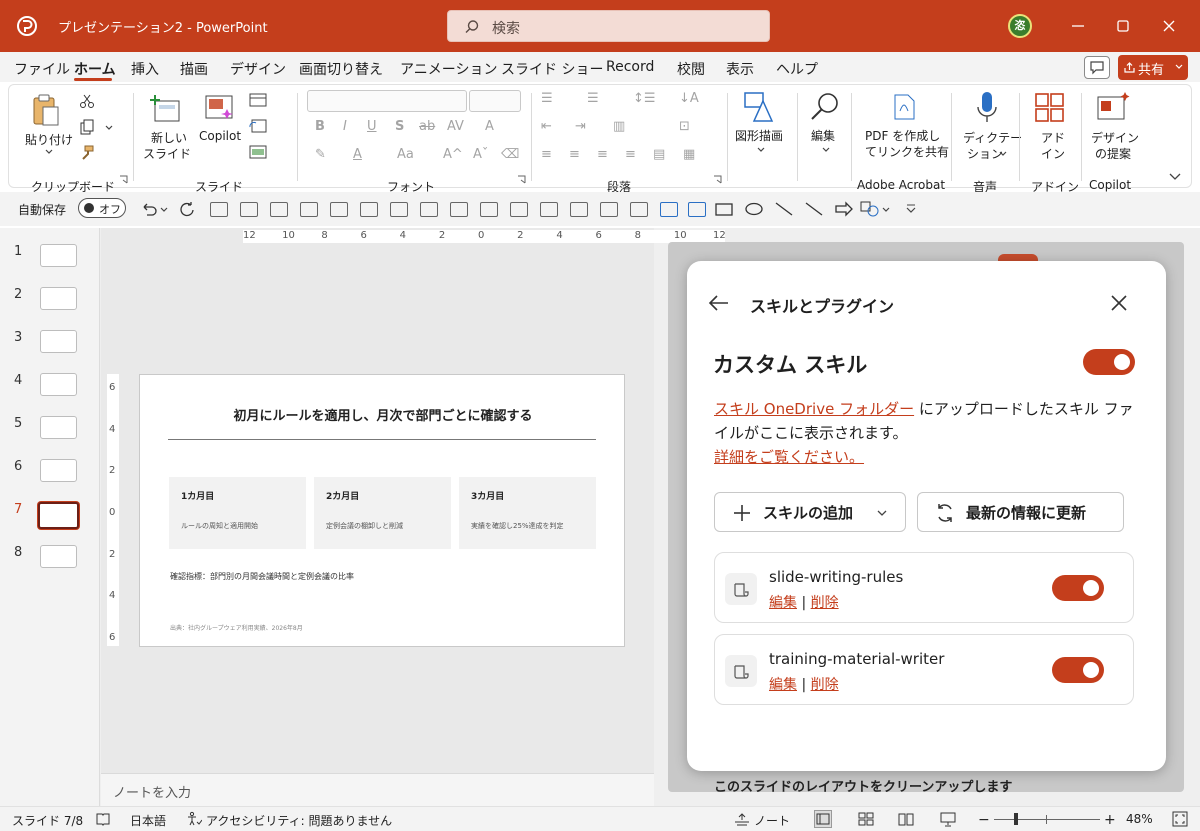 The image size is (1200, 831). Describe the element at coordinates (579, 209) in the screenshot. I see `flip-horizontal-icon` at that location.